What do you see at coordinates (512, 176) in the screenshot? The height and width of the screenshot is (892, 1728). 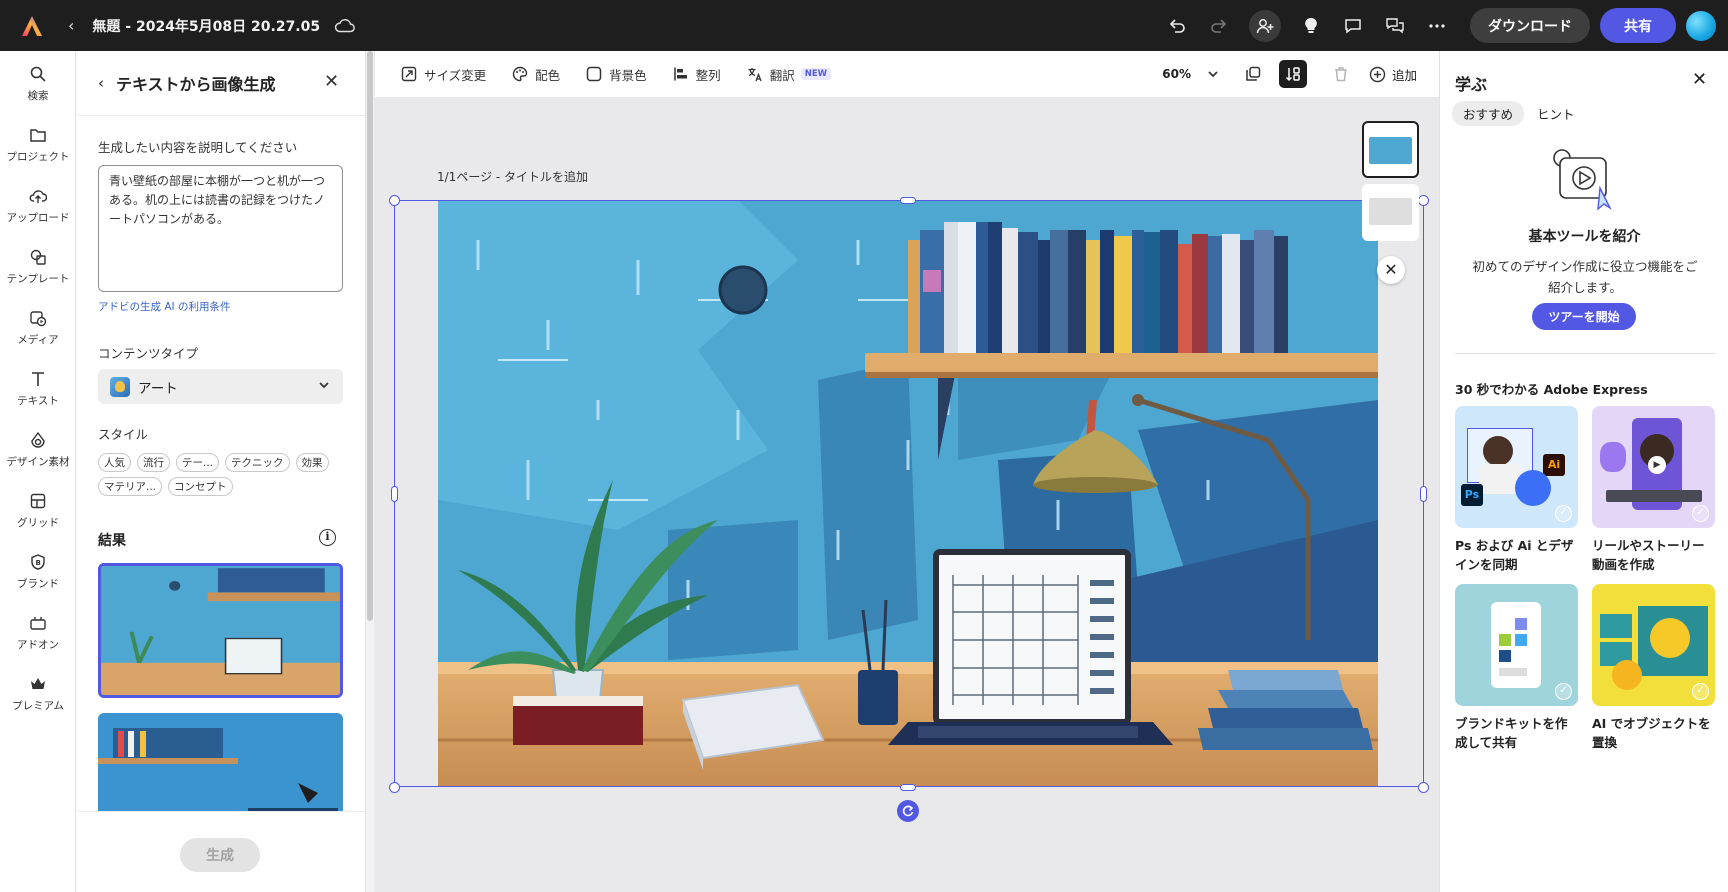 I see `page-title-label: 1/1ページ - タイトルを追加` at bounding box center [512, 176].